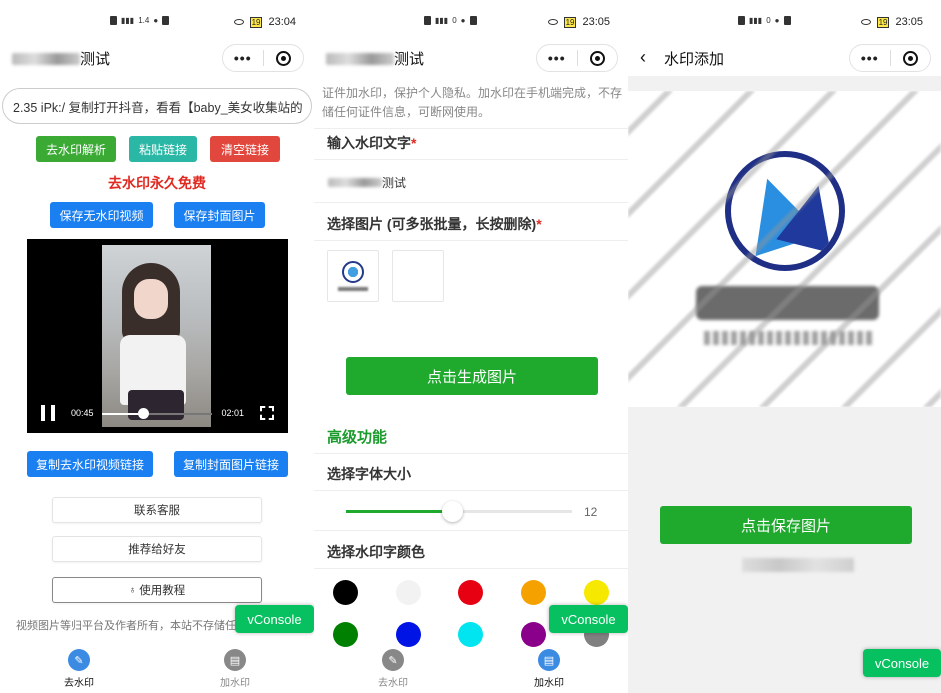  Describe the element at coordinates (101, 215) in the screenshot. I see `save-video-button: 保存无水印视频` at that location.